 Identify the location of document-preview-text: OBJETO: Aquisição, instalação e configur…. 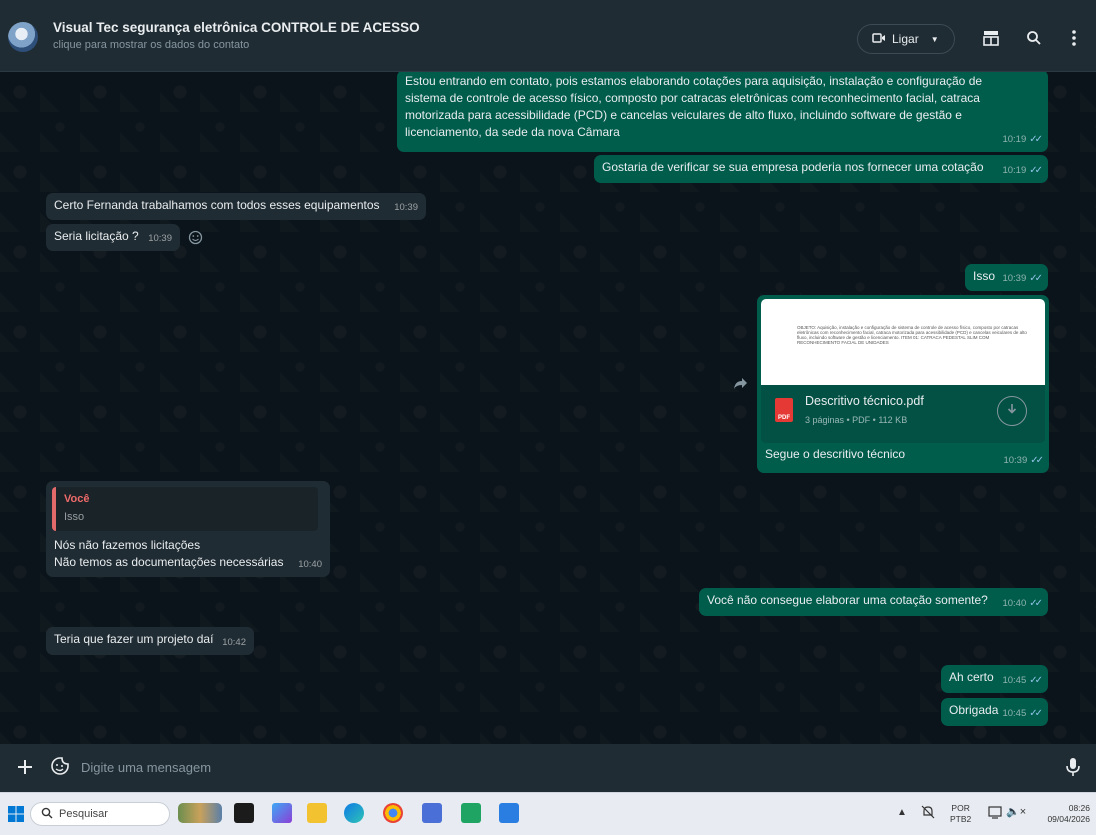
(912, 335).